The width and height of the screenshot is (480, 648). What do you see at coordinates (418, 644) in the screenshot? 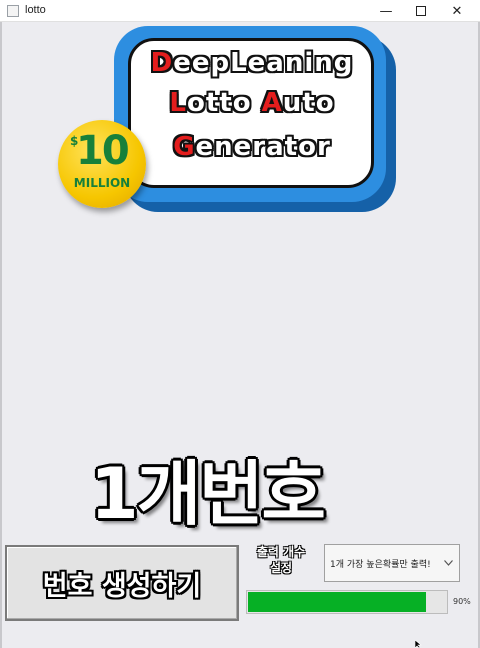
I see `mouse-cursor-icon` at bounding box center [418, 644].